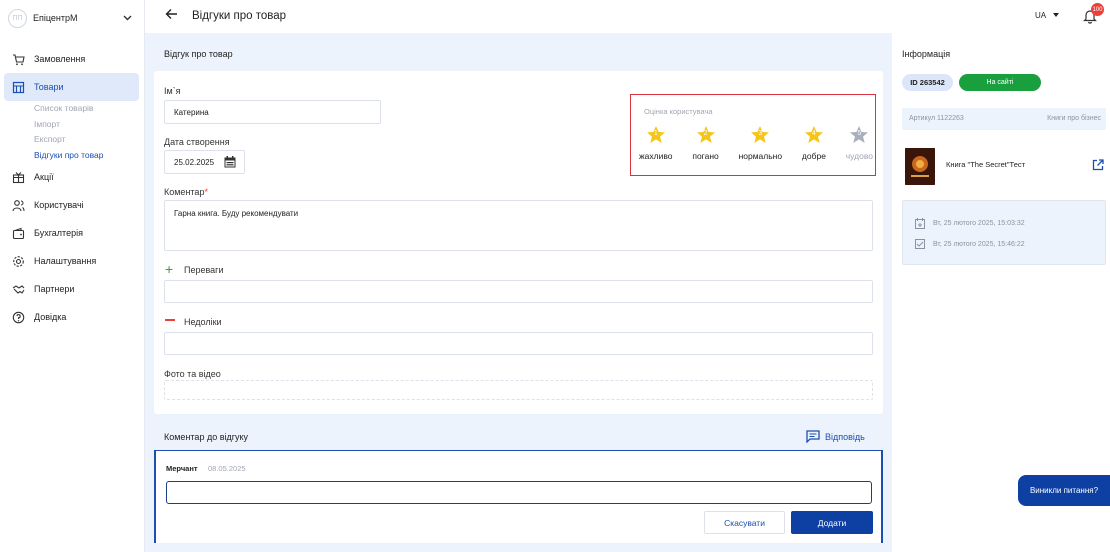 The width and height of the screenshot is (1110, 552). I want to click on updated-row: Вт, 25 лютого 2025, 15:46:22, so click(970, 244).